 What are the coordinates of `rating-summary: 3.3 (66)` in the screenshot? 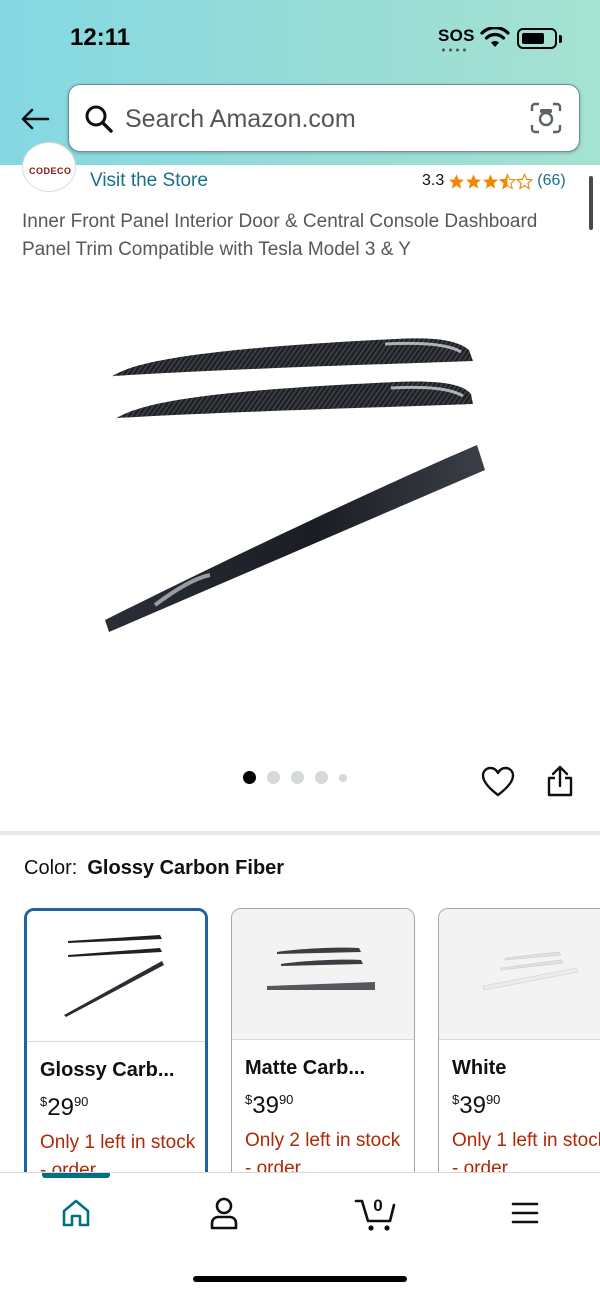 It's located at (494, 181).